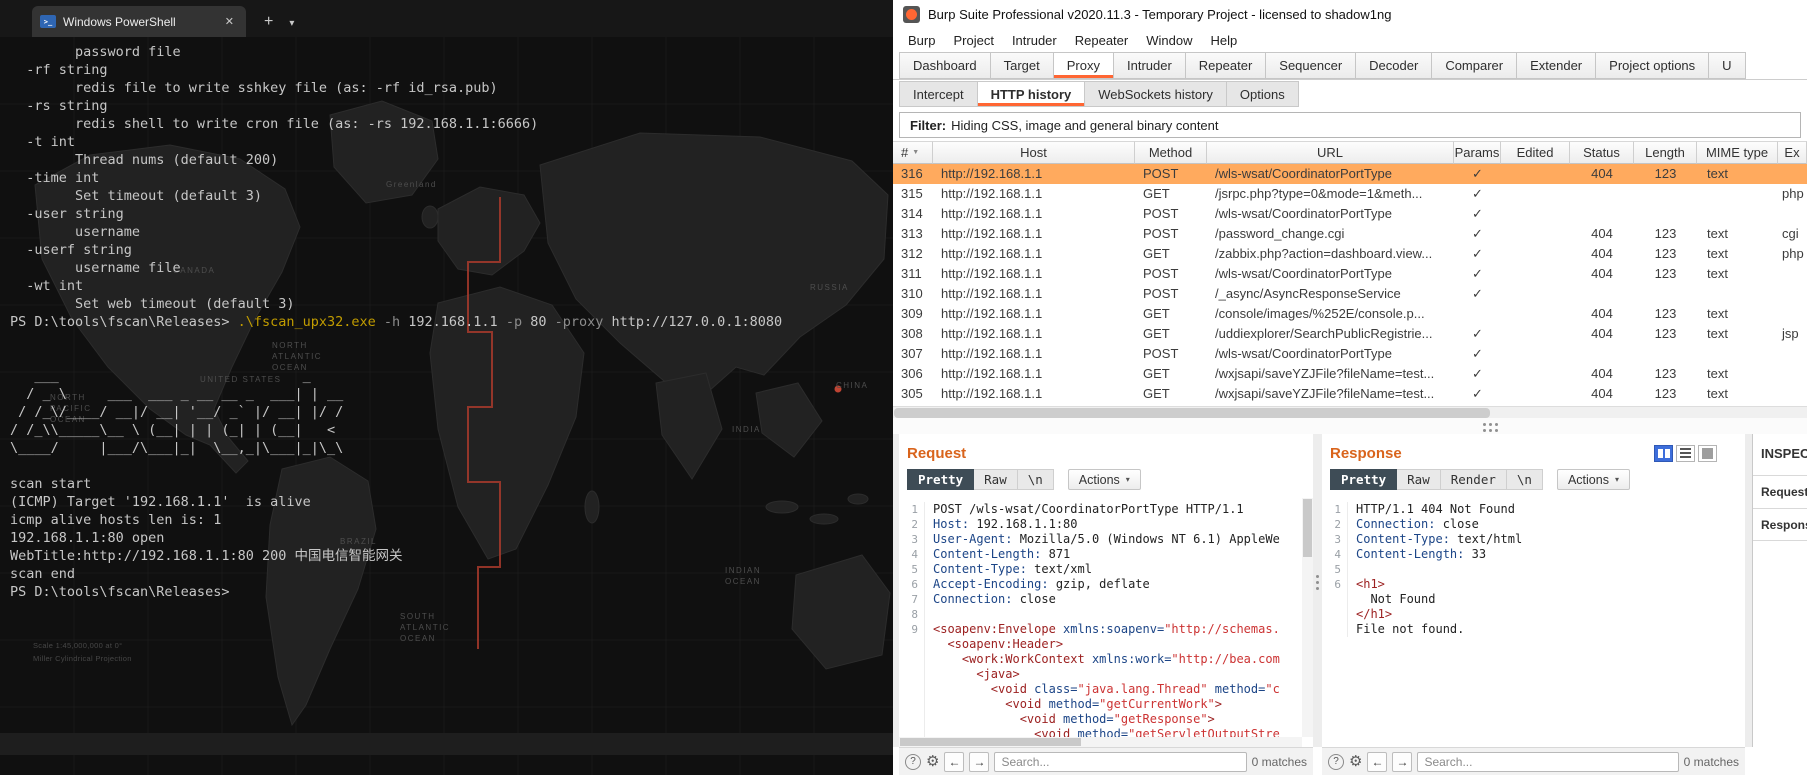  I want to click on code-text: "java.lang.Thread", so click(1142, 689).